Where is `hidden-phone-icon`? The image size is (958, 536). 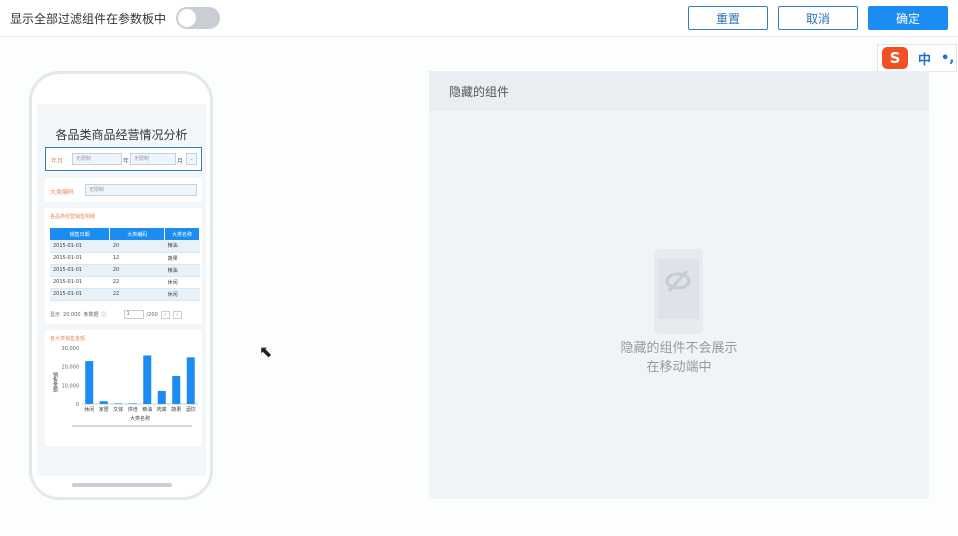
hidden-phone-icon is located at coordinates (678, 291).